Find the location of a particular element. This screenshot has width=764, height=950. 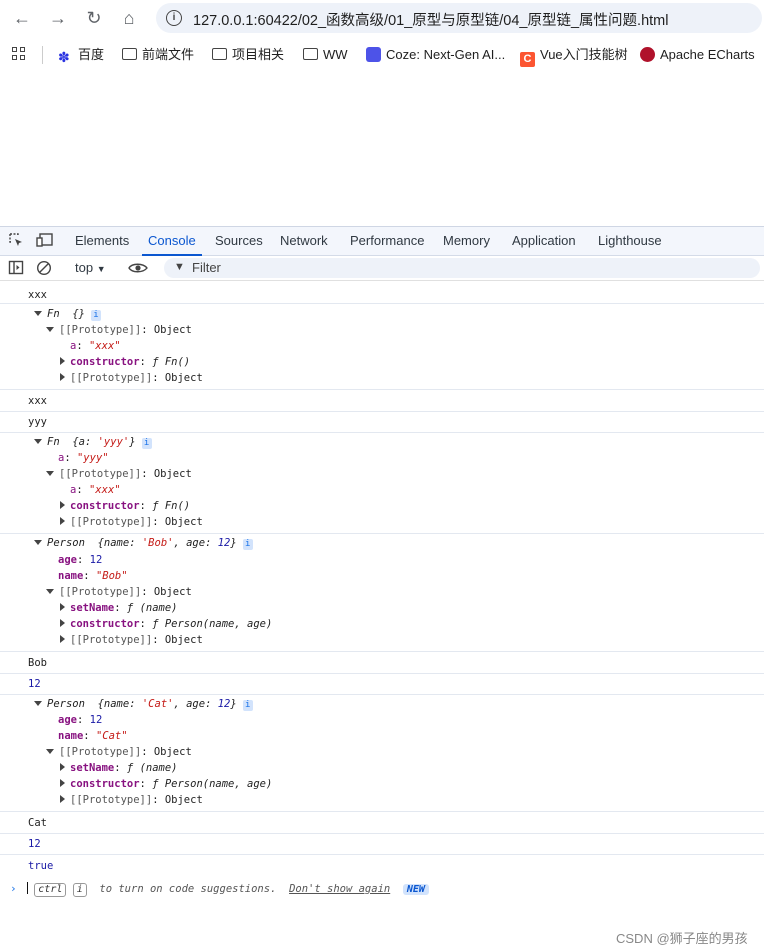

csdn-c-icon: C is located at coordinates (527, 59).